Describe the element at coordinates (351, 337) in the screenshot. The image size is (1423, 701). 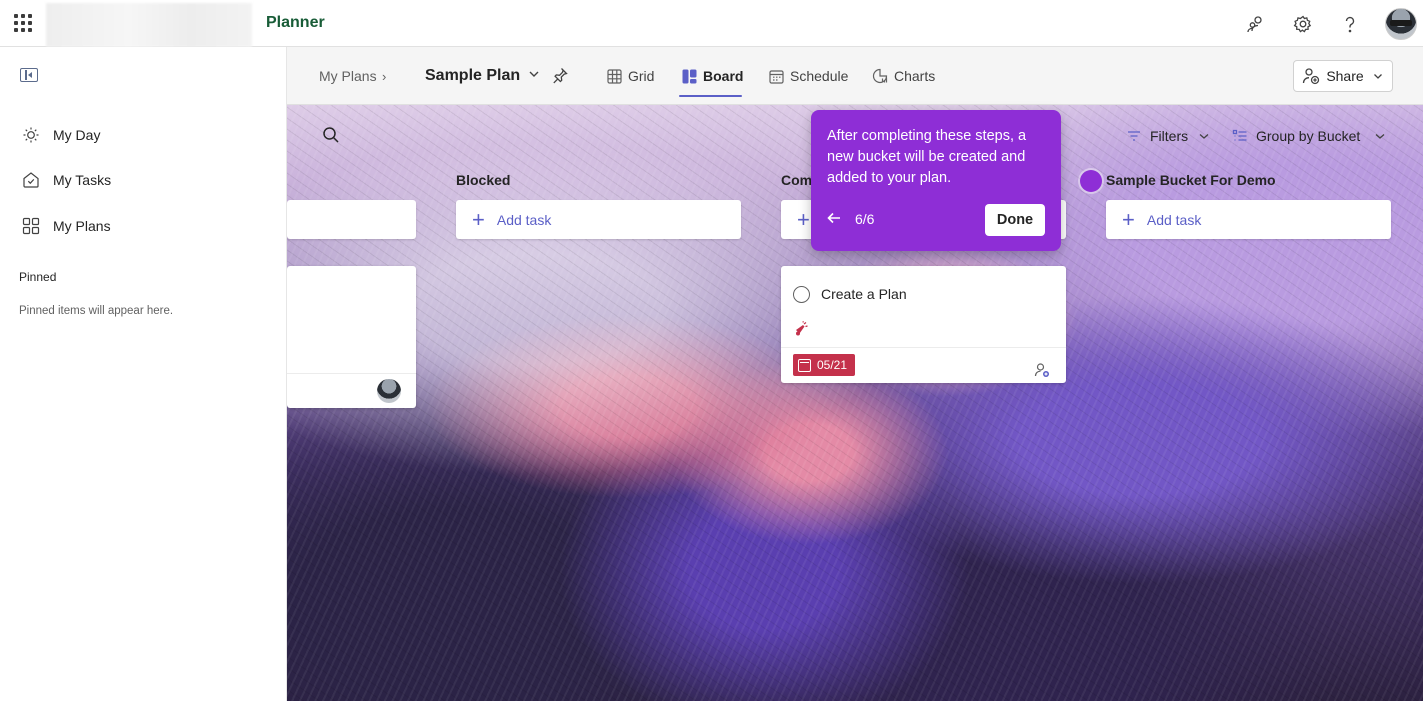
I see `task-card` at that location.